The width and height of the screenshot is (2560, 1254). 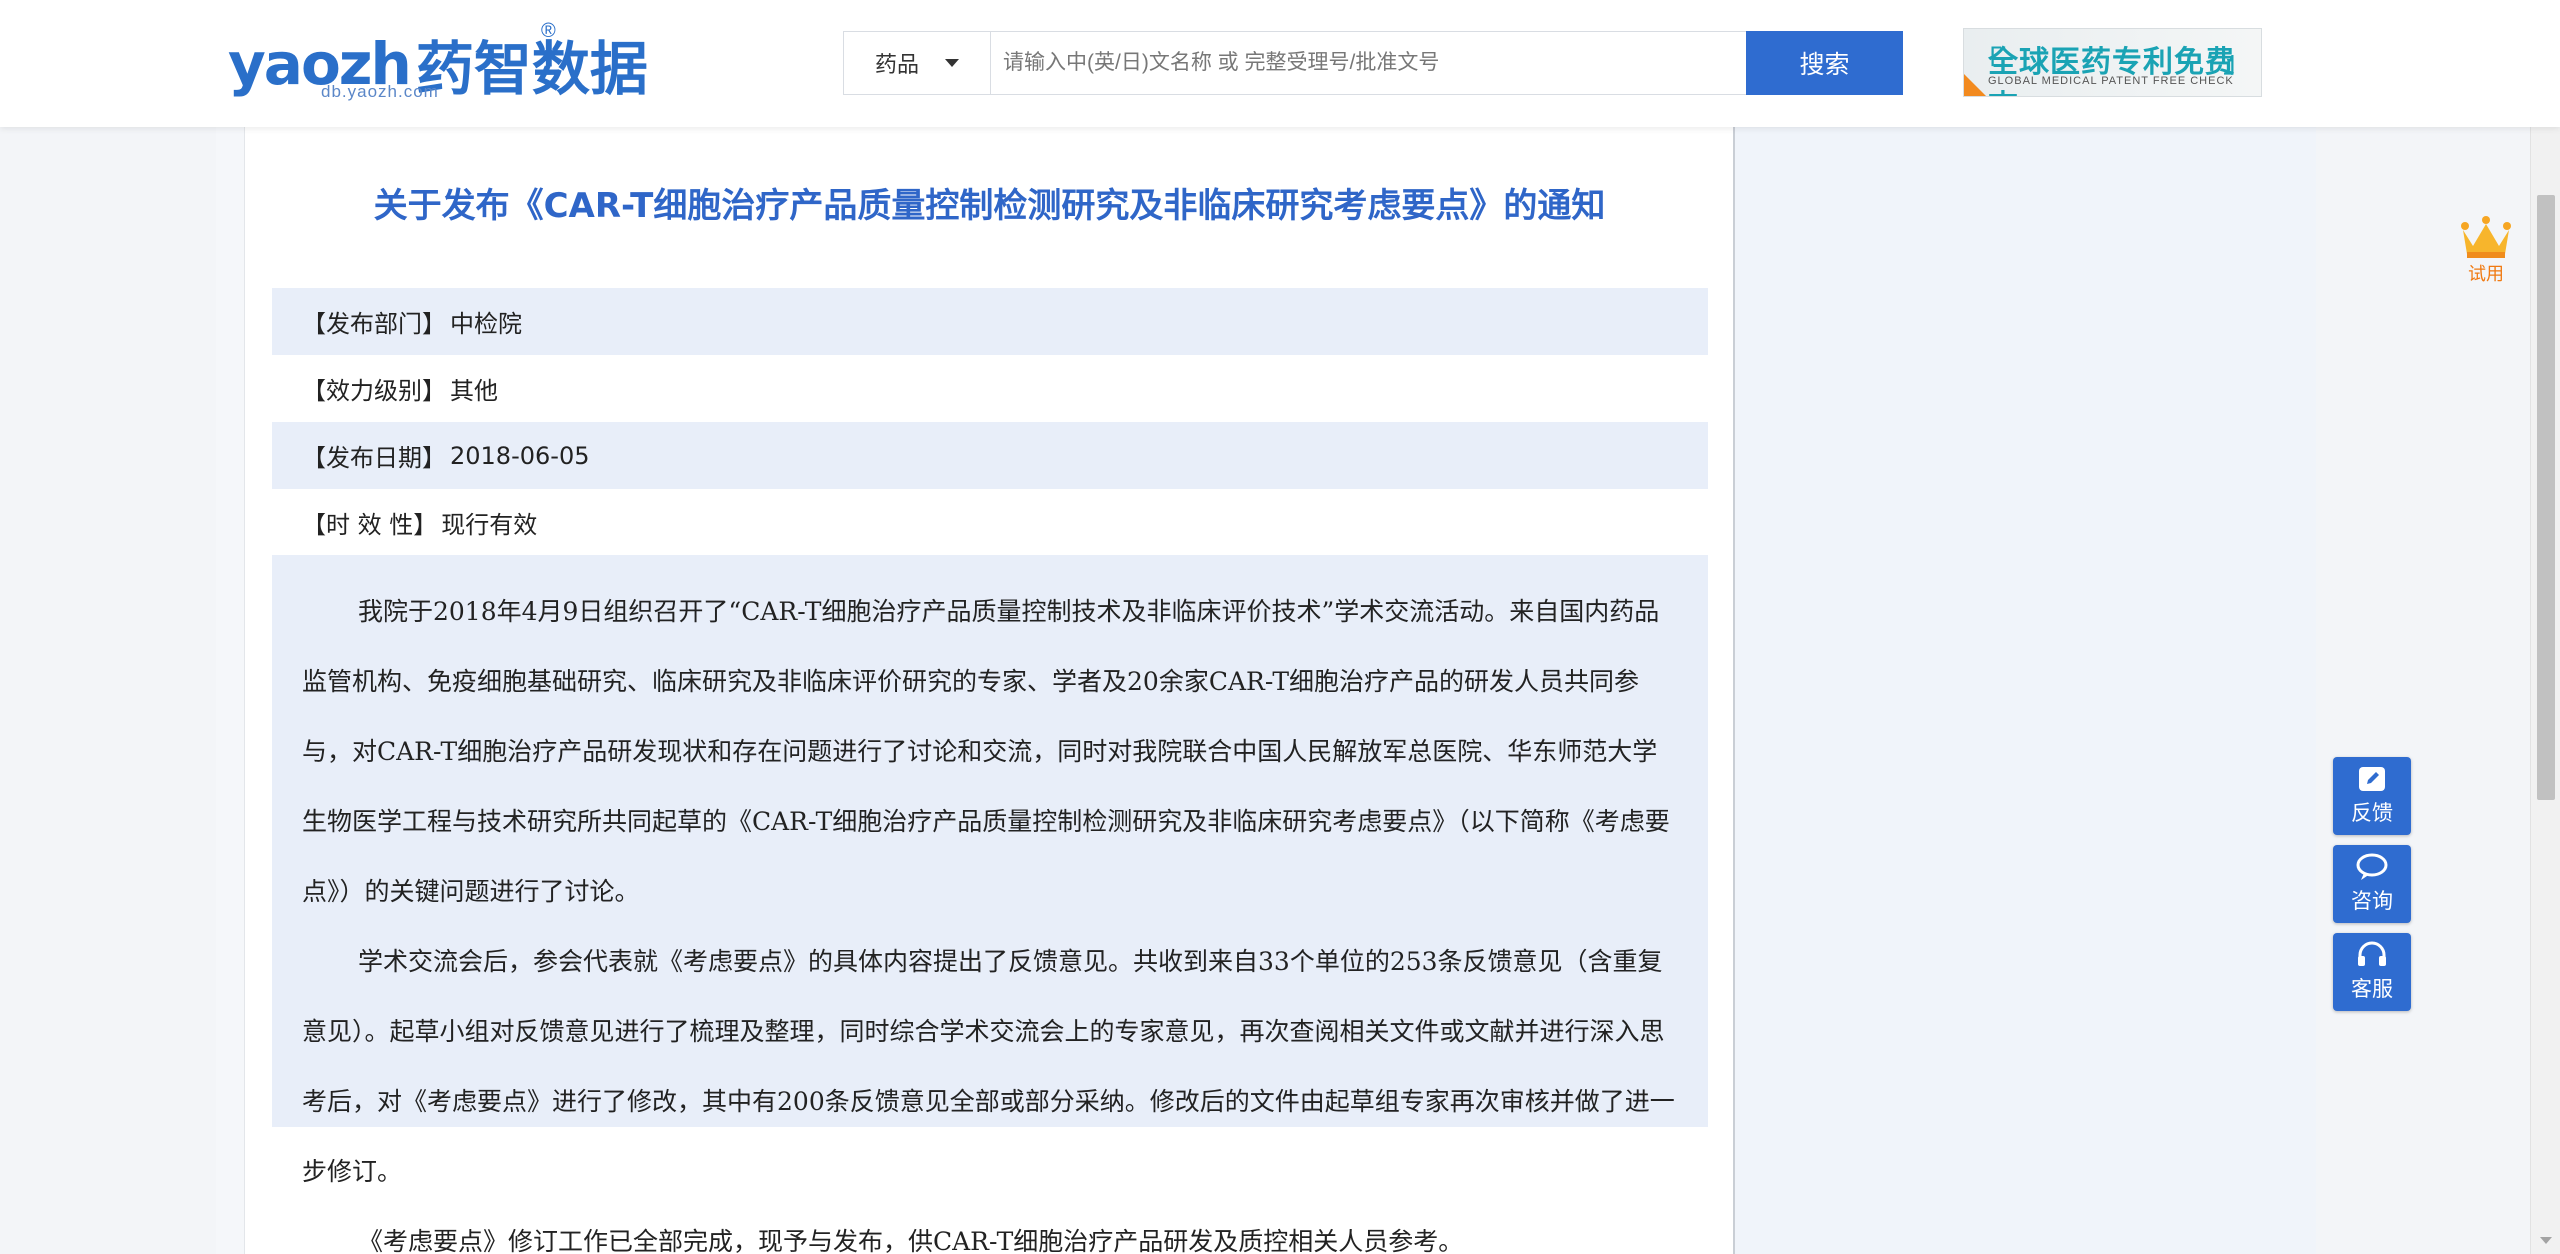 What do you see at coordinates (531, 69) in the screenshot?
I see `logo-cn-text: 药智数据` at bounding box center [531, 69].